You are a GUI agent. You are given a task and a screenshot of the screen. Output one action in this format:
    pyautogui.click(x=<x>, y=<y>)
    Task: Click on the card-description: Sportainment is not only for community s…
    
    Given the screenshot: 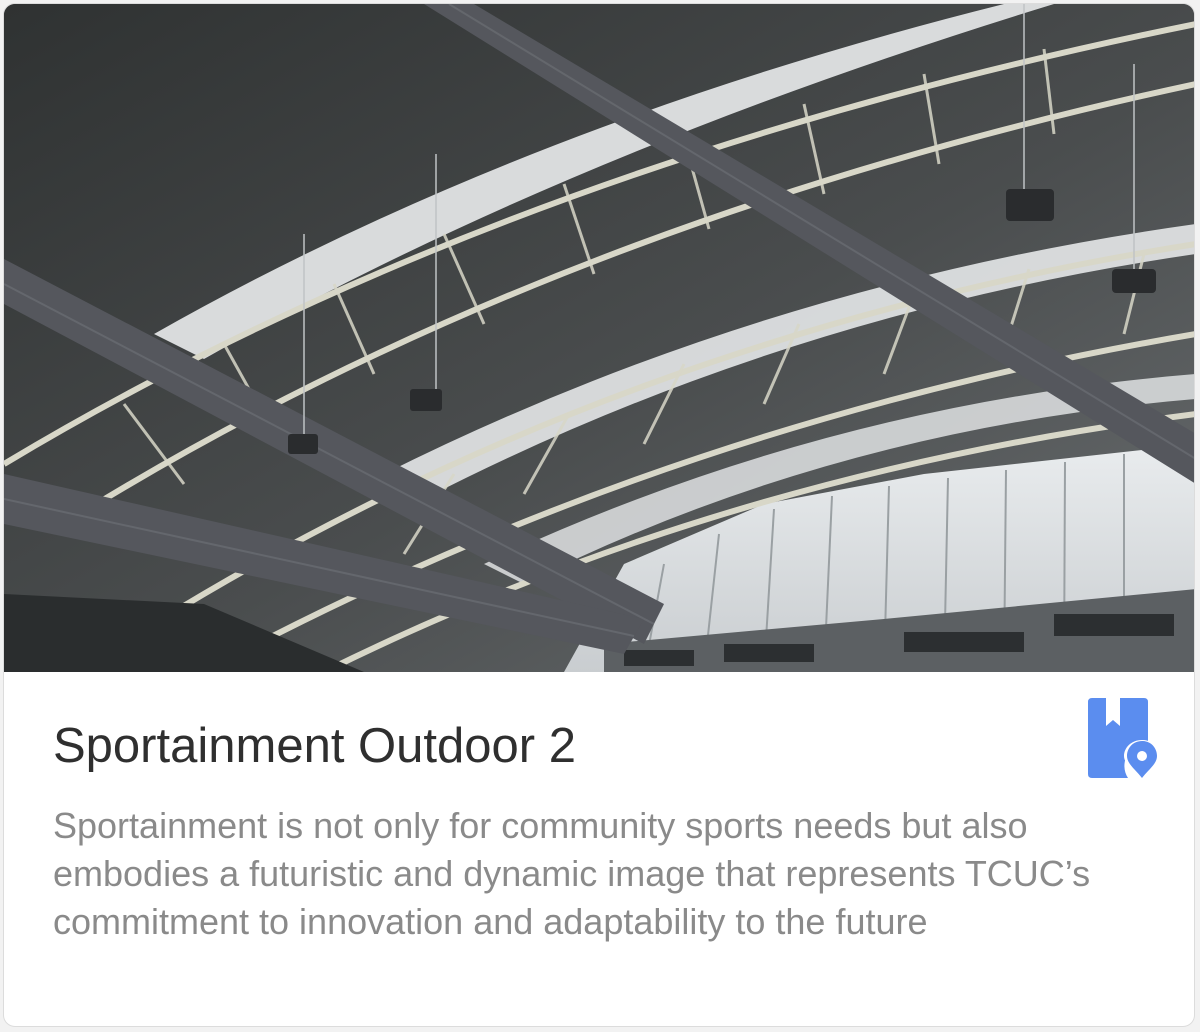 What is the action you would take?
    pyautogui.click(x=572, y=873)
    